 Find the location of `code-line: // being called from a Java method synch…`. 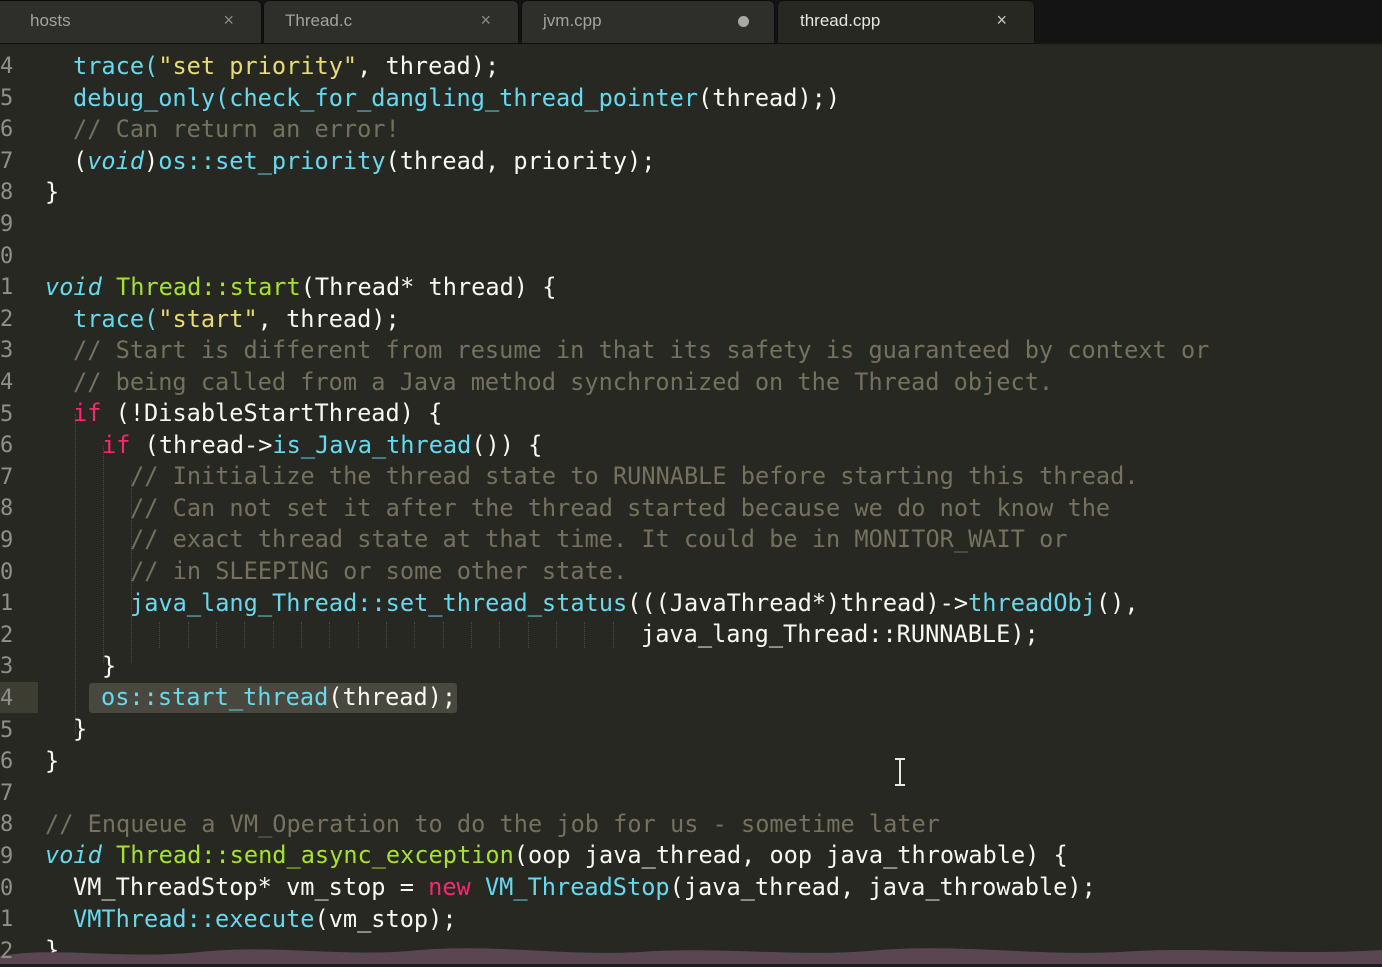

code-line: // being called from a Java method synch… is located at coordinates (563, 382).